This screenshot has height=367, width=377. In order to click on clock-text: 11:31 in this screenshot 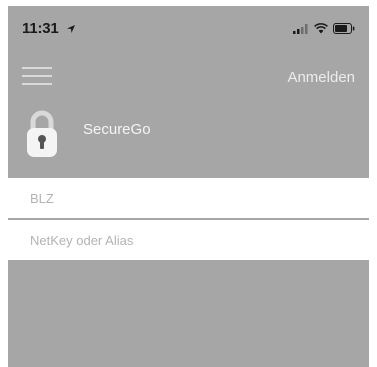, I will do `click(40, 28)`.